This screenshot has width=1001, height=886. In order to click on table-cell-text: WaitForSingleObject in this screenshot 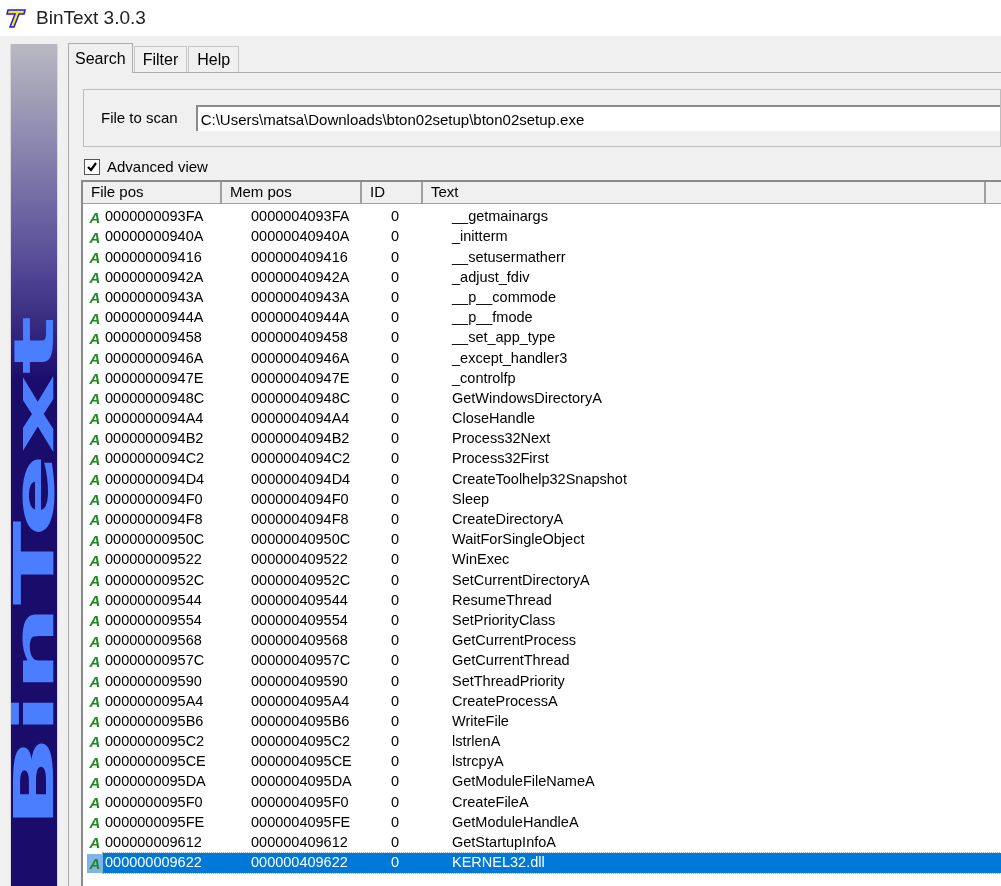, I will do `click(518, 540)`.